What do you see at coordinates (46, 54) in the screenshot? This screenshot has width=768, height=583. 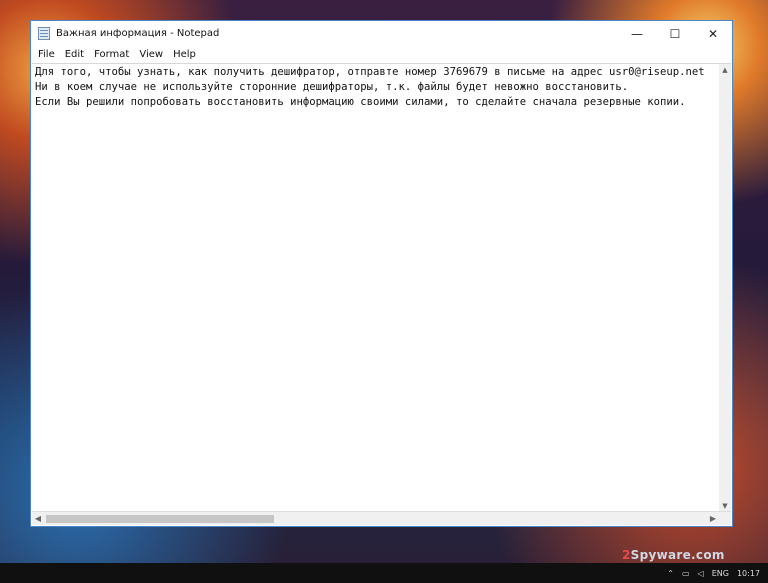 I see `menu-file: File` at bounding box center [46, 54].